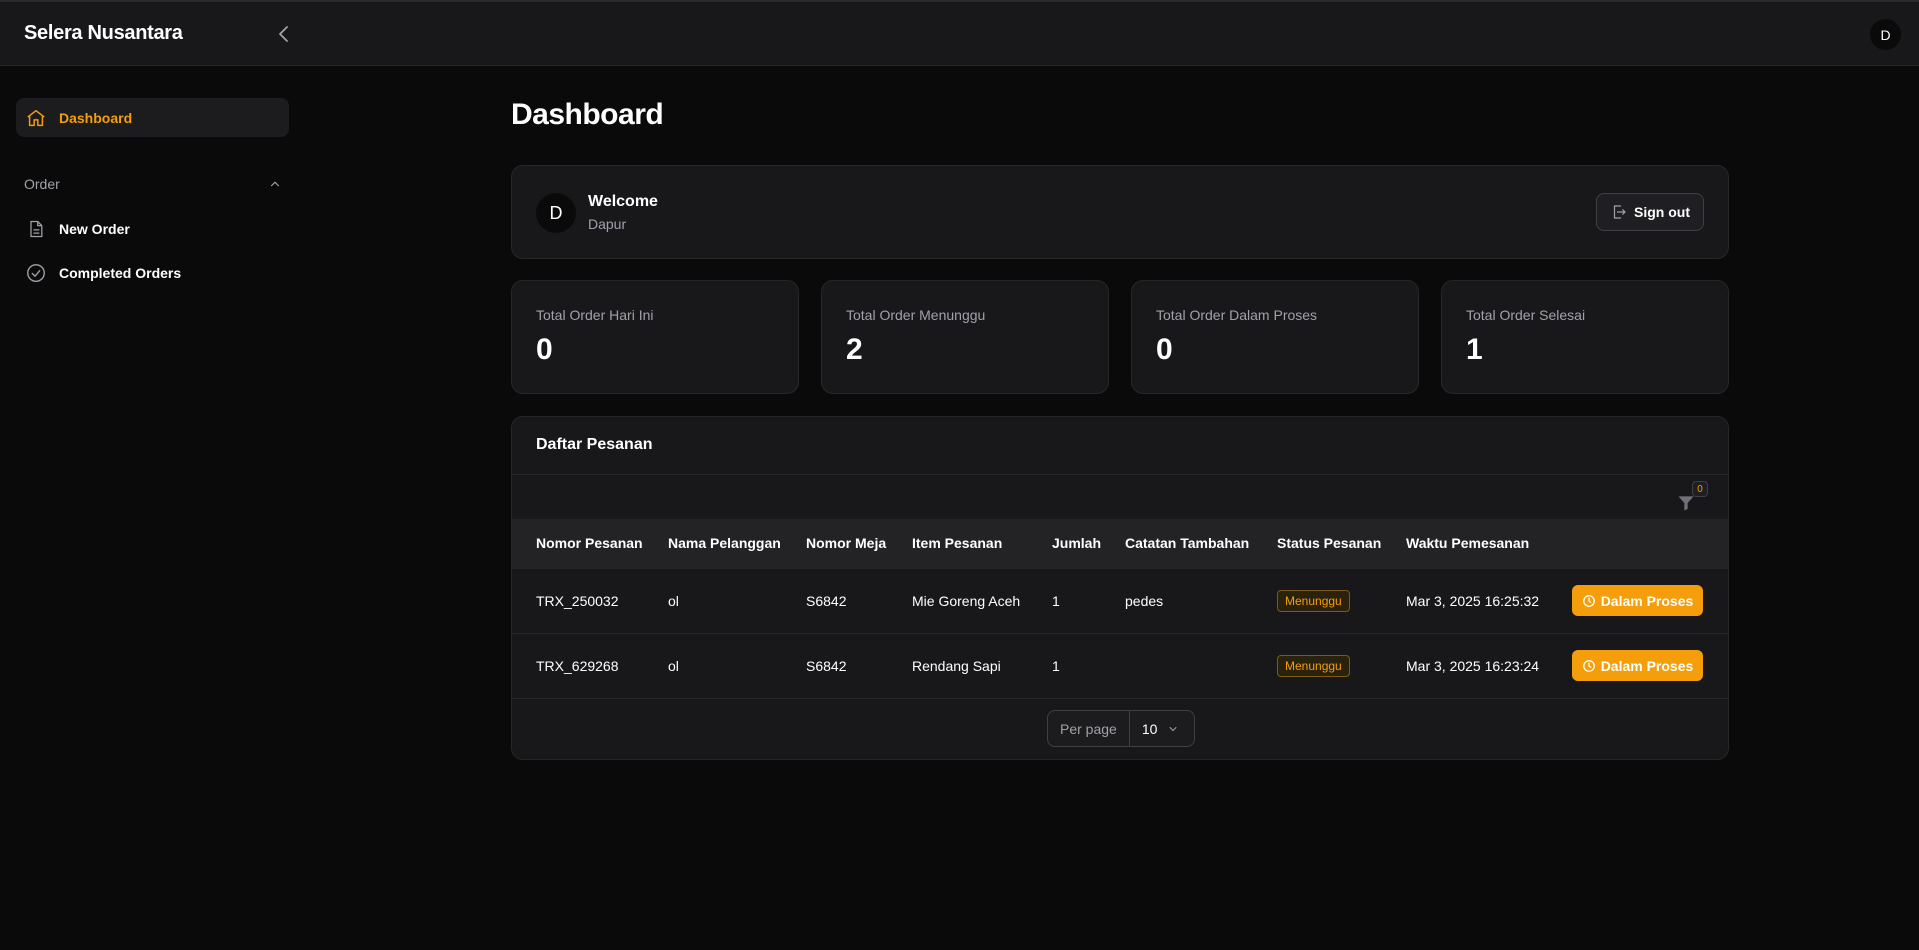  I want to click on filter-count-badge: 0, so click(1700, 489).